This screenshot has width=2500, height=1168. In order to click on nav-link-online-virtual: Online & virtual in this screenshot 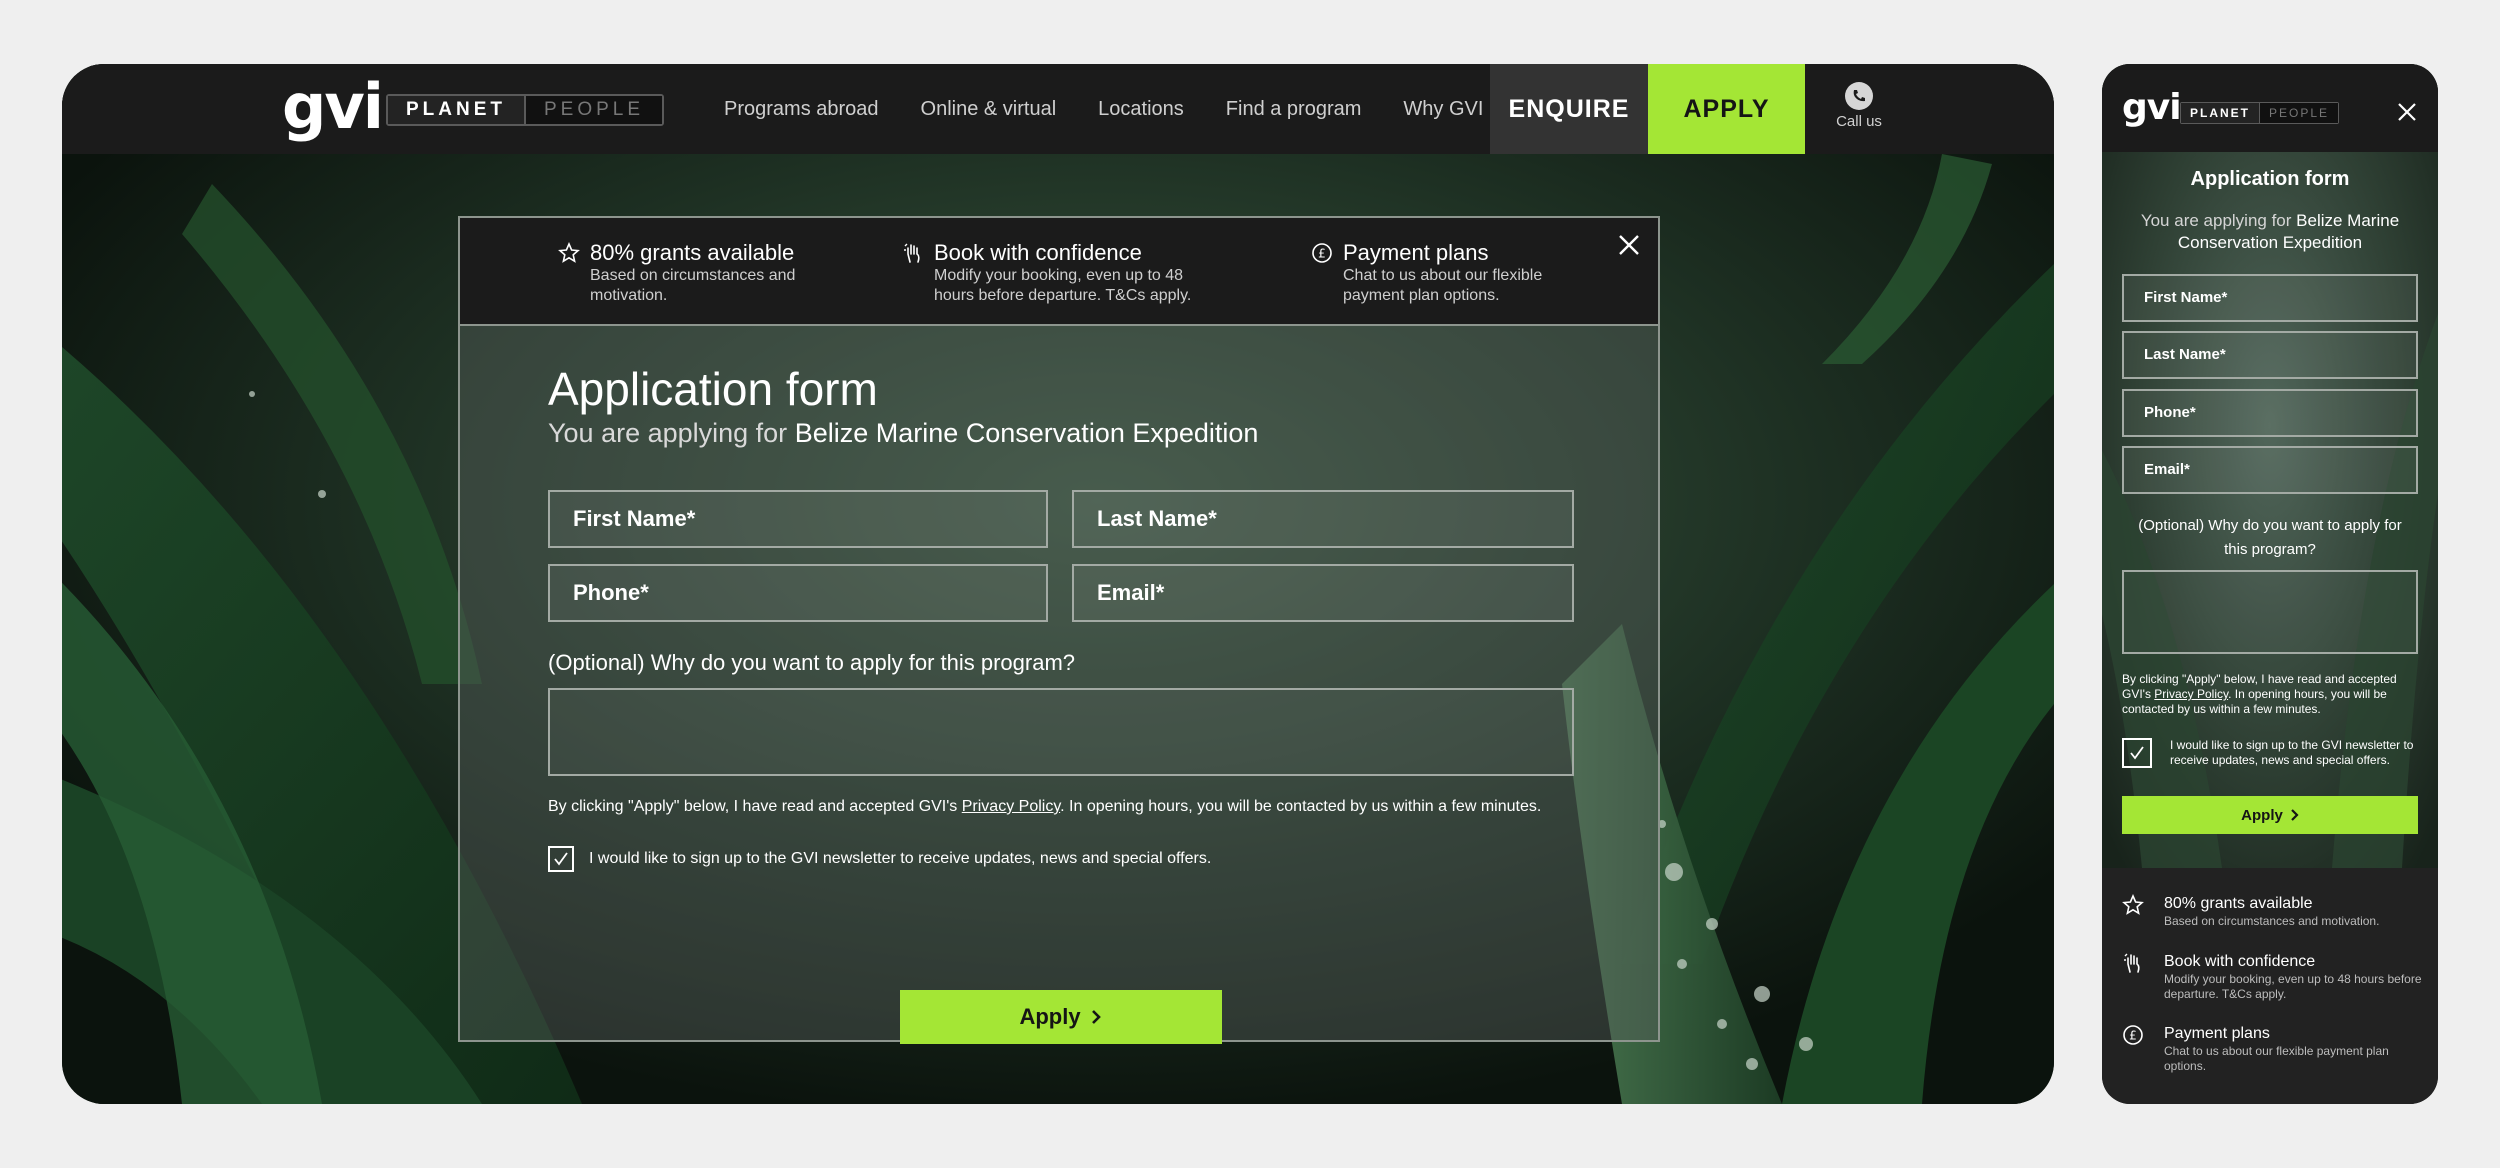, I will do `click(989, 109)`.